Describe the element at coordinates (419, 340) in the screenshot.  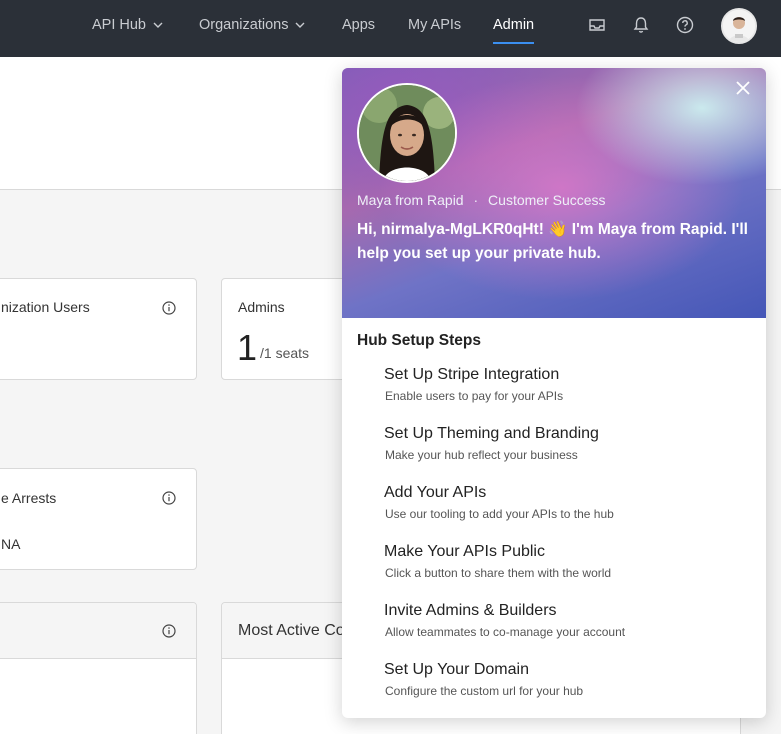
I see `steps-title: Hub Setup Steps` at that location.